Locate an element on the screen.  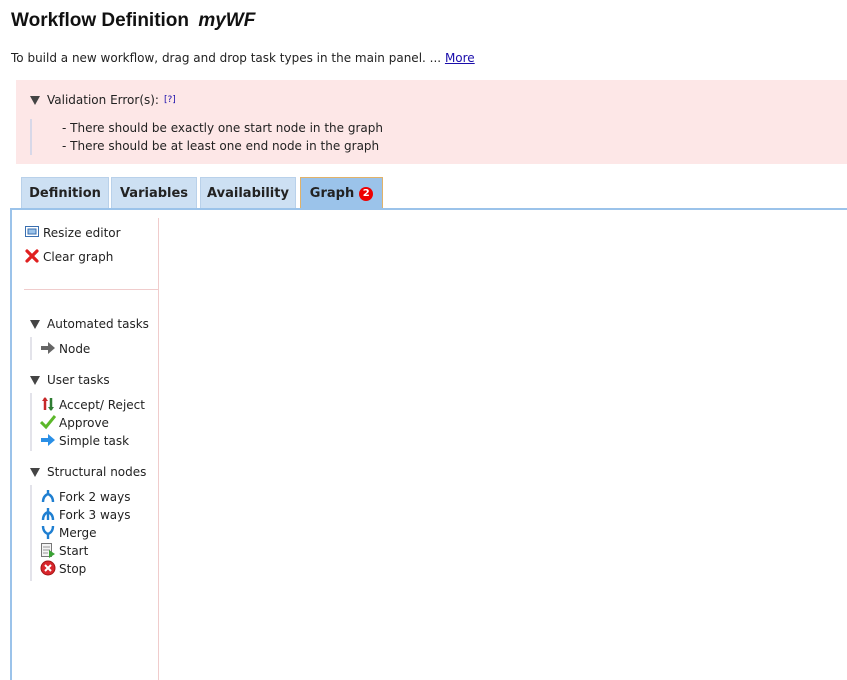
palette-item-fork-2: Fork 2 ways is located at coordinates (85, 497).